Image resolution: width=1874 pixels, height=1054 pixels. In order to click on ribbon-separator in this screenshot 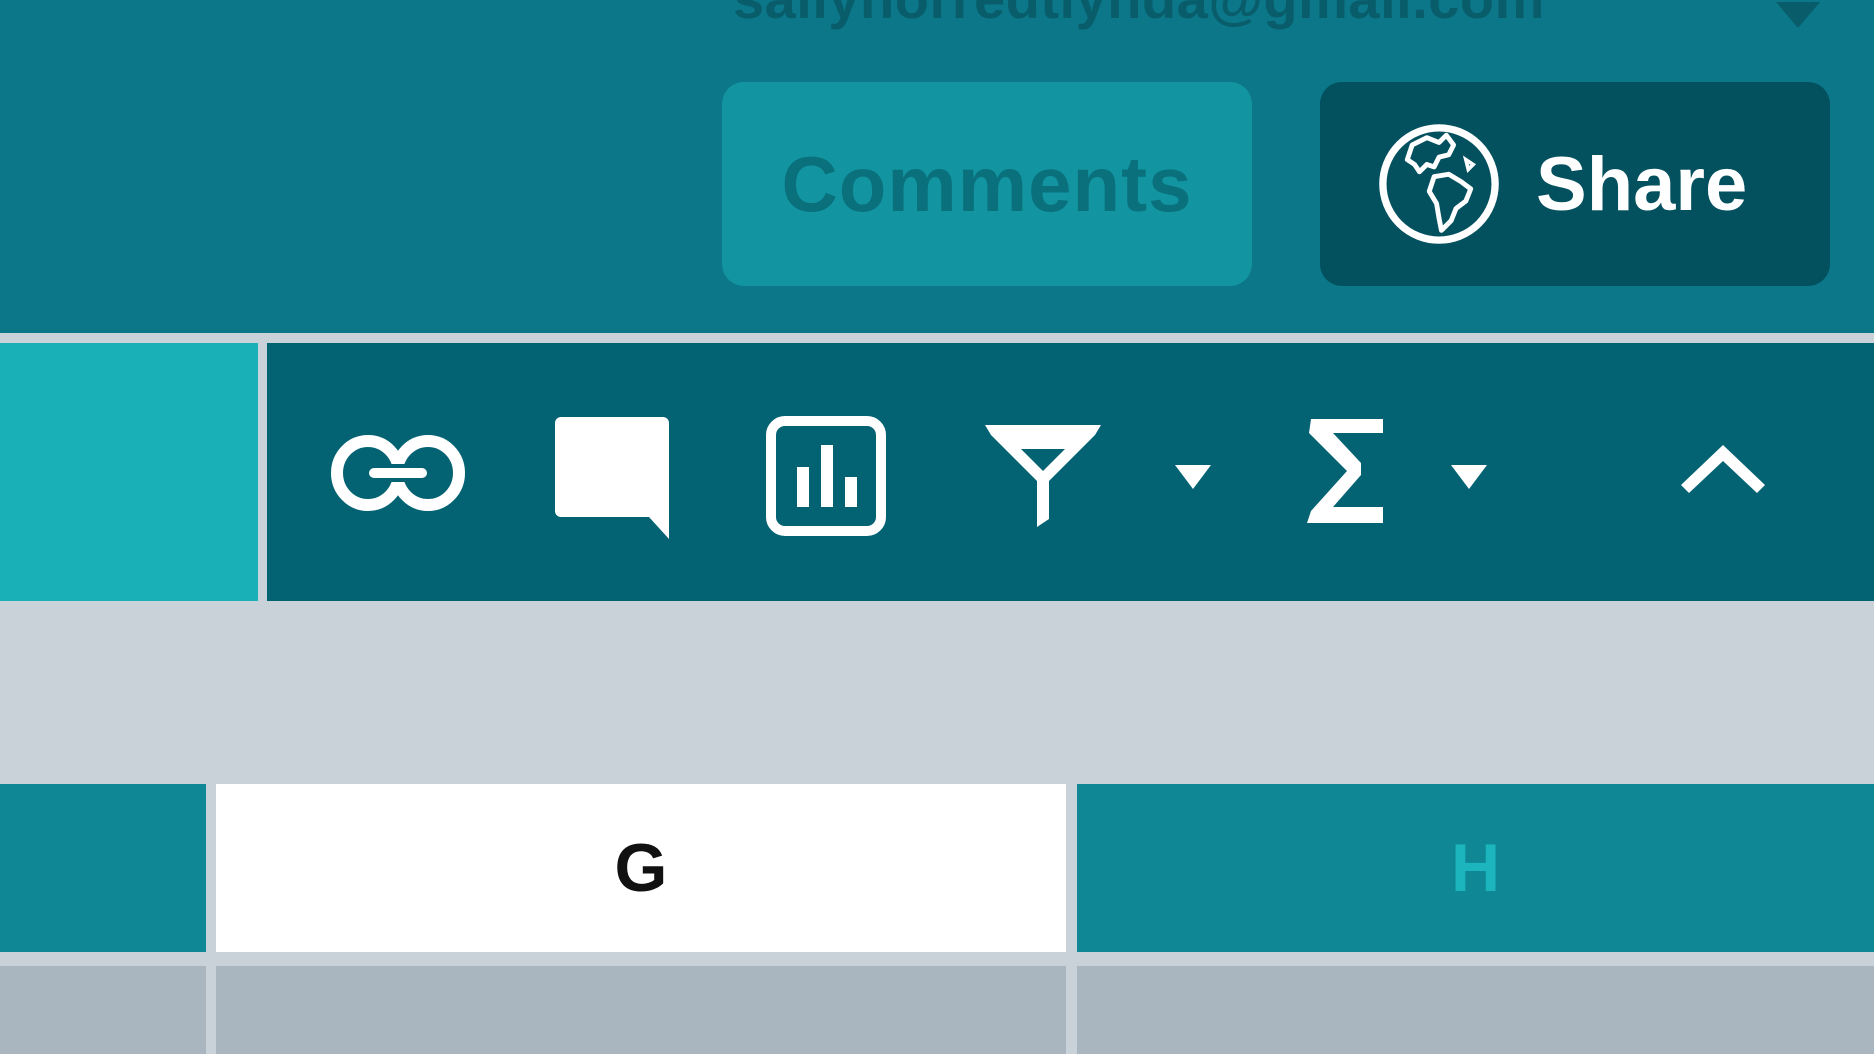, I will do `click(262, 472)`.